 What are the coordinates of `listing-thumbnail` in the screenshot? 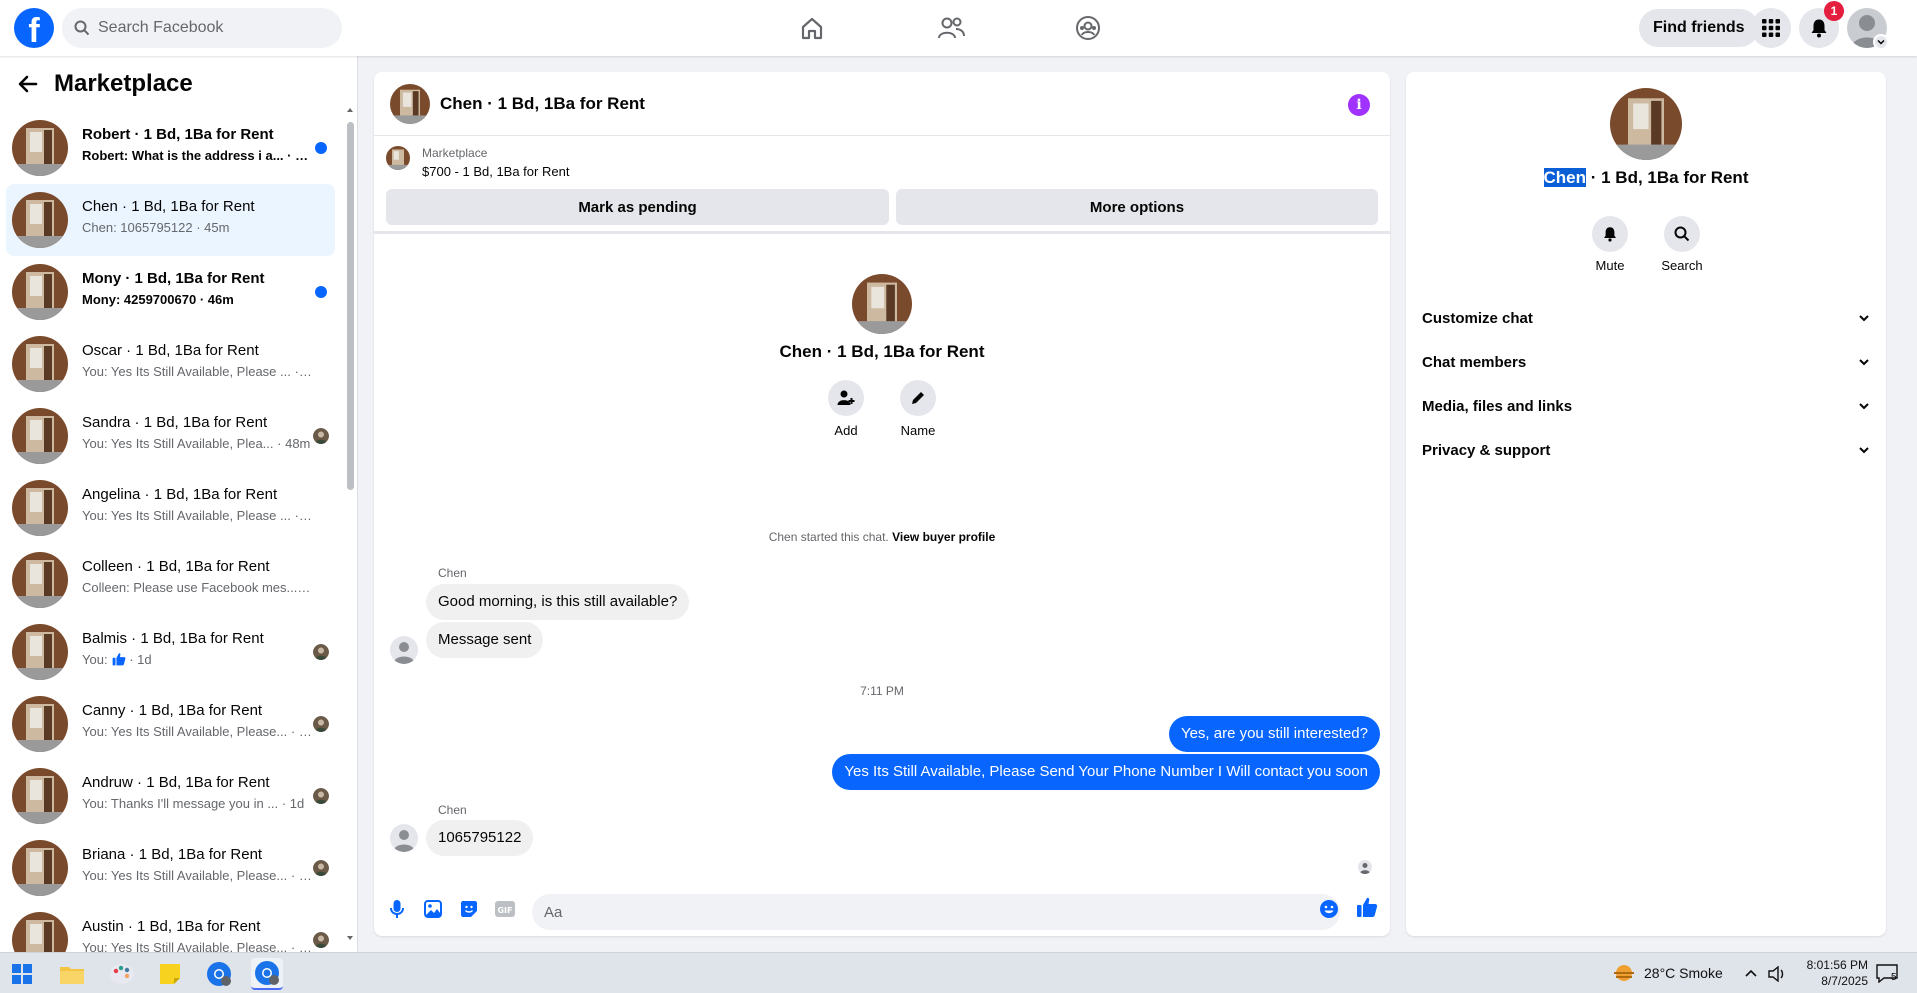 It's located at (398, 158).